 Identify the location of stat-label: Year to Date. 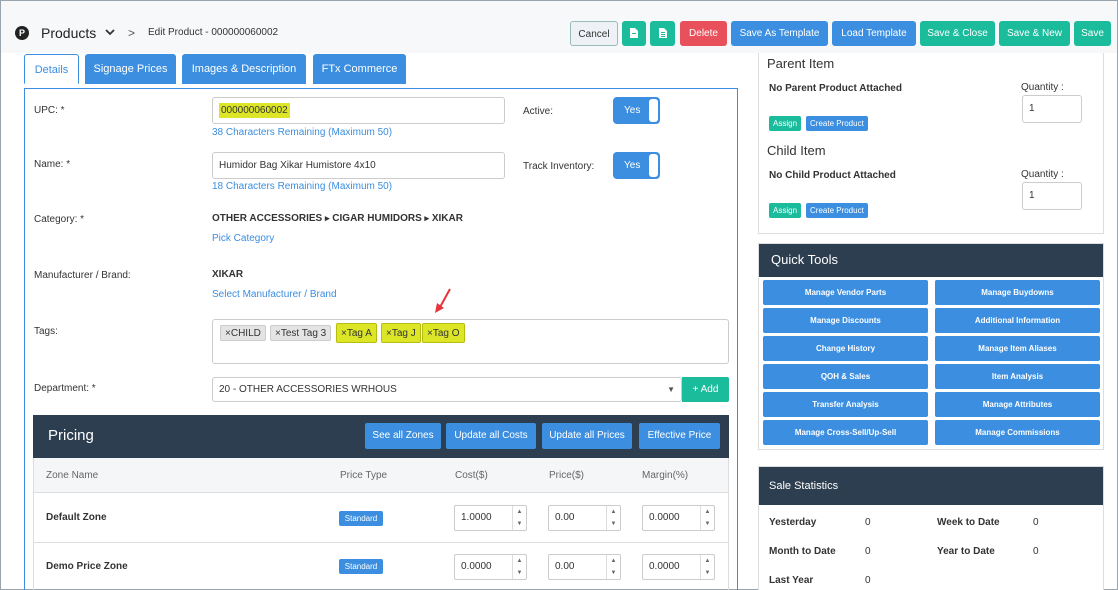
(966, 551).